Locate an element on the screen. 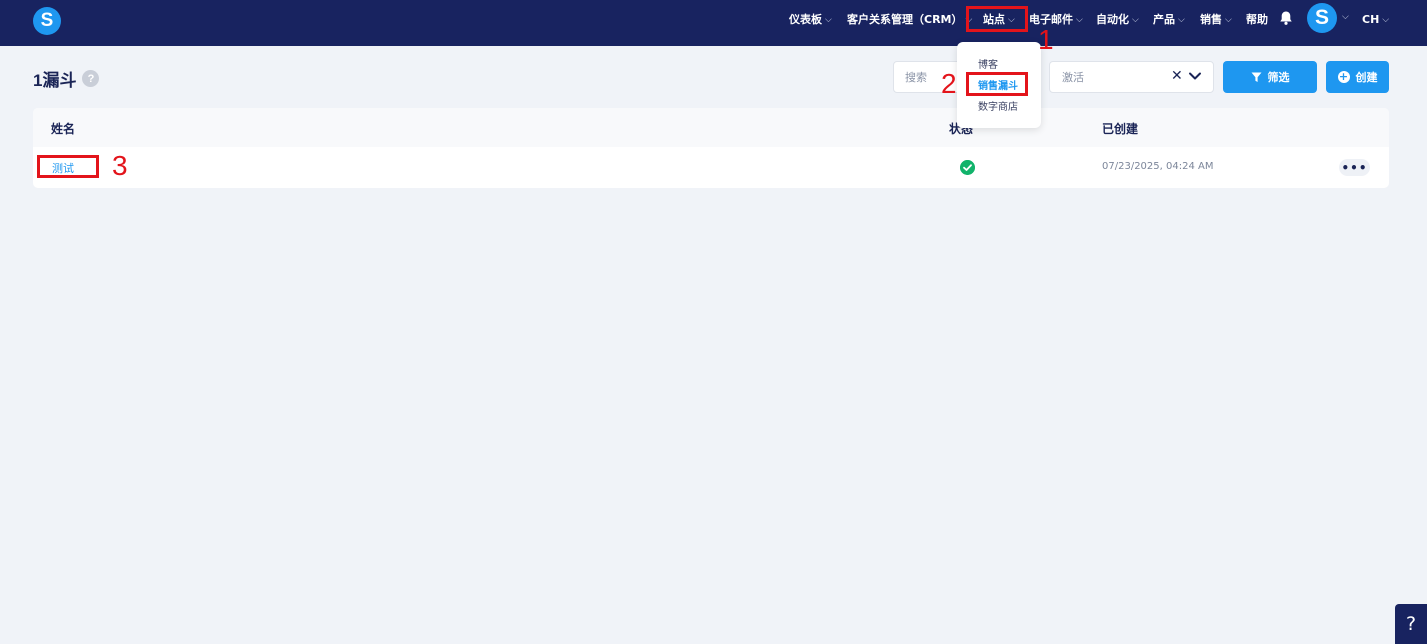 The width and height of the screenshot is (1427, 644). status-select: 激活 ✕ is located at coordinates (1131, 77).